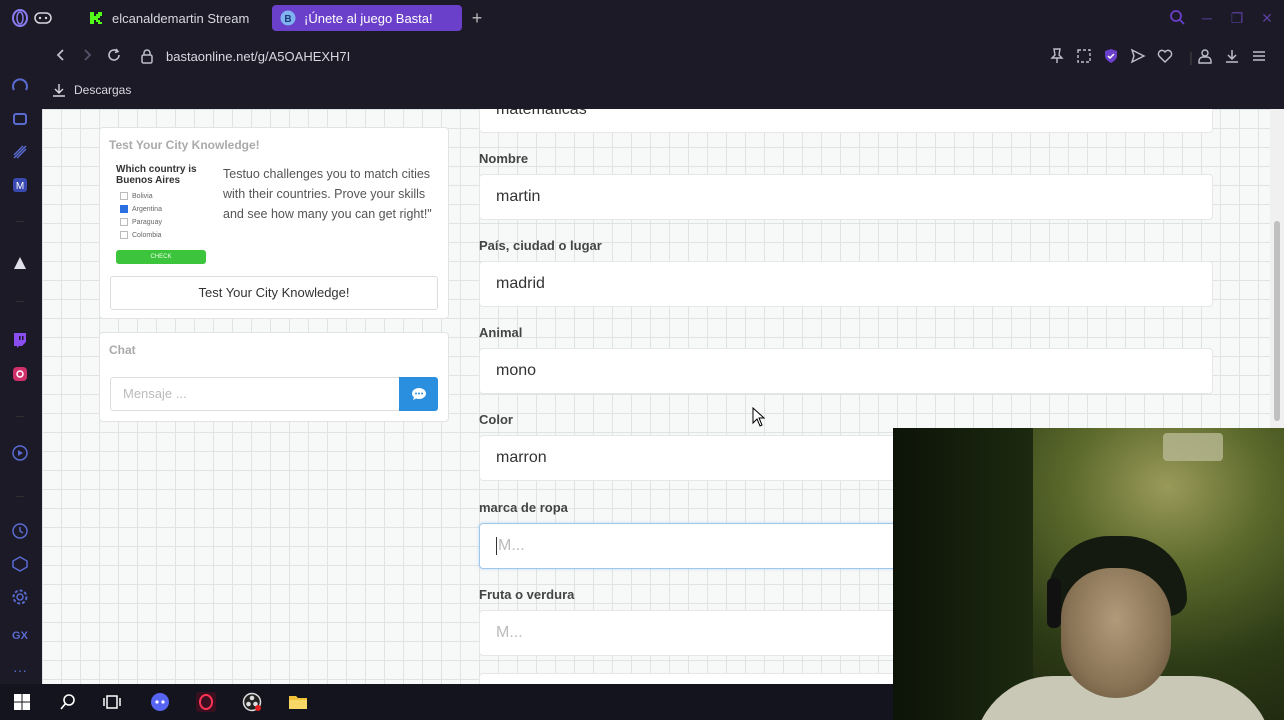 The height and width of the screenshot is (720, 1284). Describe the element at coordinates (846, 121) in the screenshot. I see `field-input-top-partial: matematicas` at that location.